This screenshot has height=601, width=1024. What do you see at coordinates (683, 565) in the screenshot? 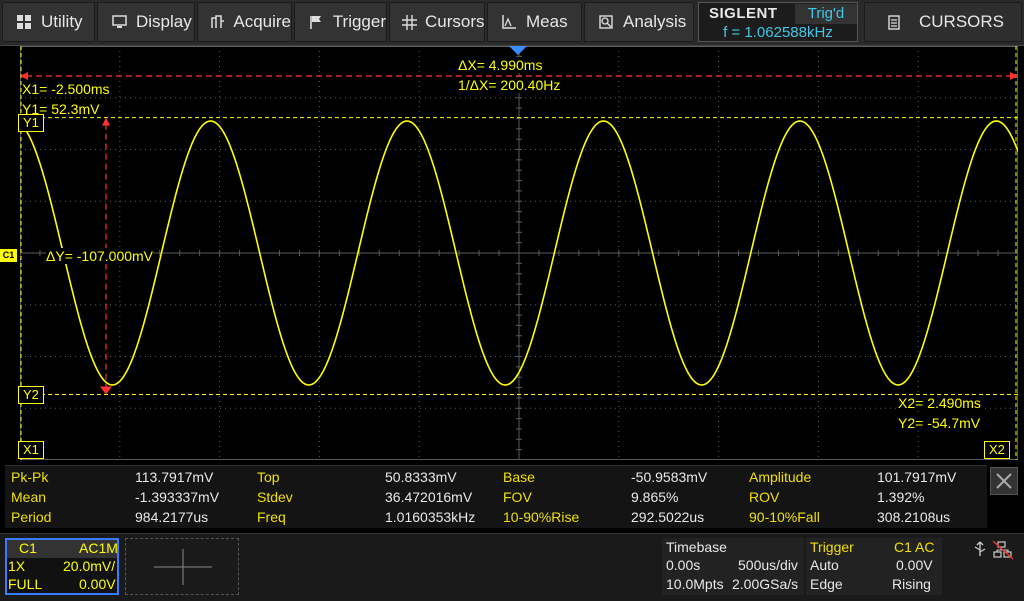
I see `timebase-delay: 0.00s` at bounding box center [683, 565].